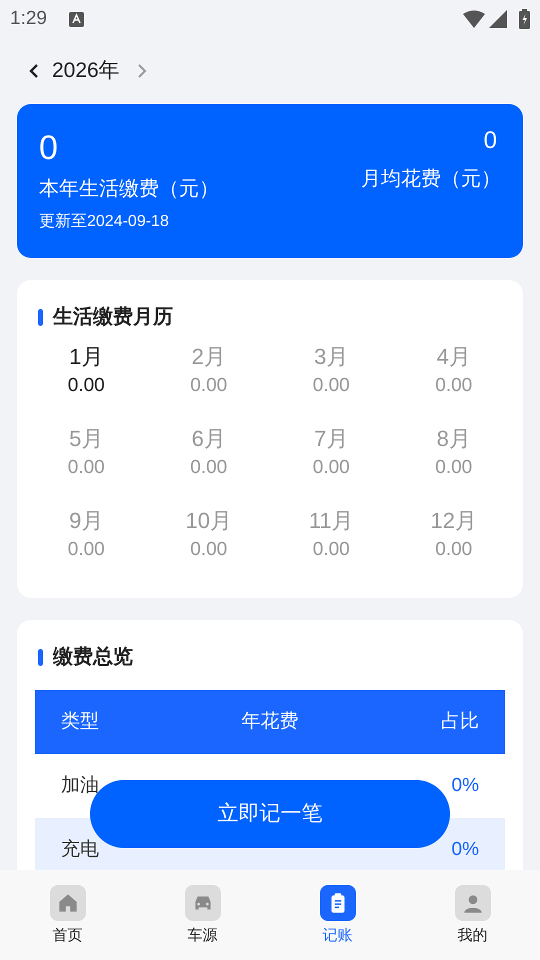 The width and height of the screenshot is (540, 960). What do you see at coordinates (49, 148) in the screenshot?
I see `annual-total: 0` at bounding box center [49, 148].